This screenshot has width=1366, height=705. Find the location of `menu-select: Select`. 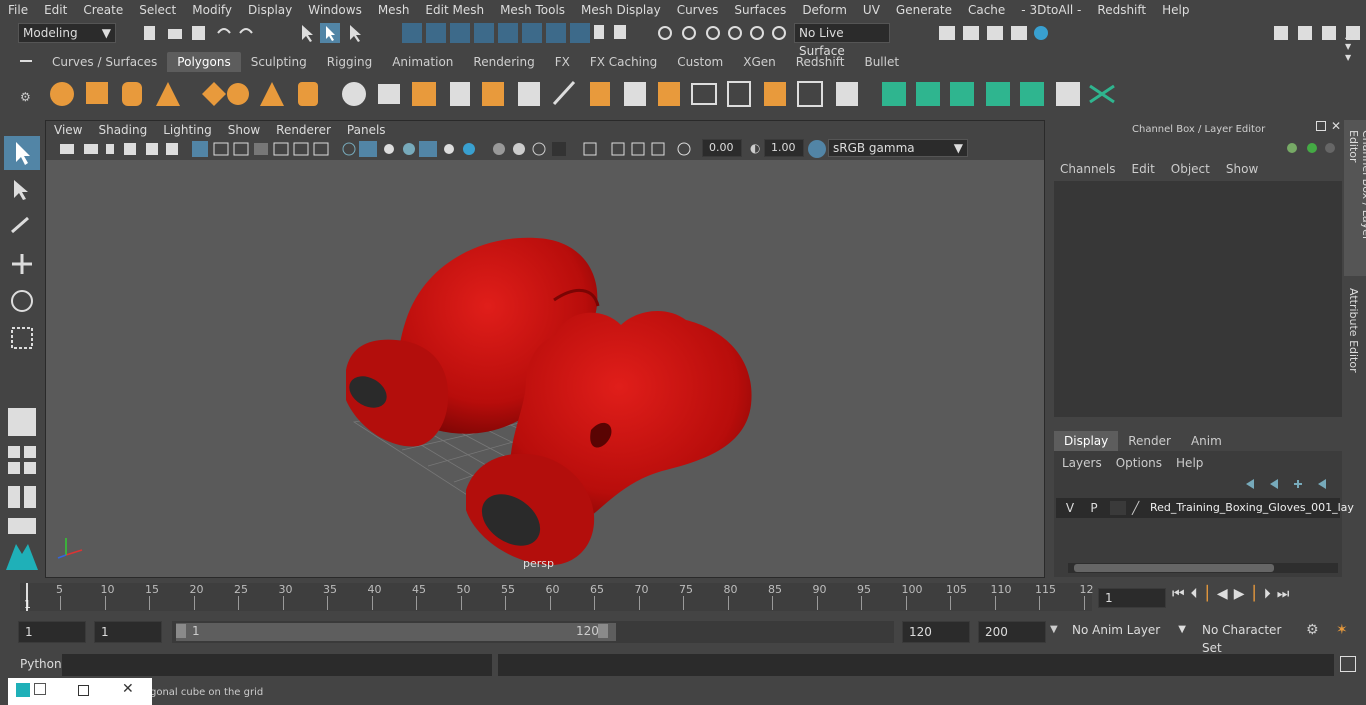

menu-select: Select is located at coordinates (157, 10).